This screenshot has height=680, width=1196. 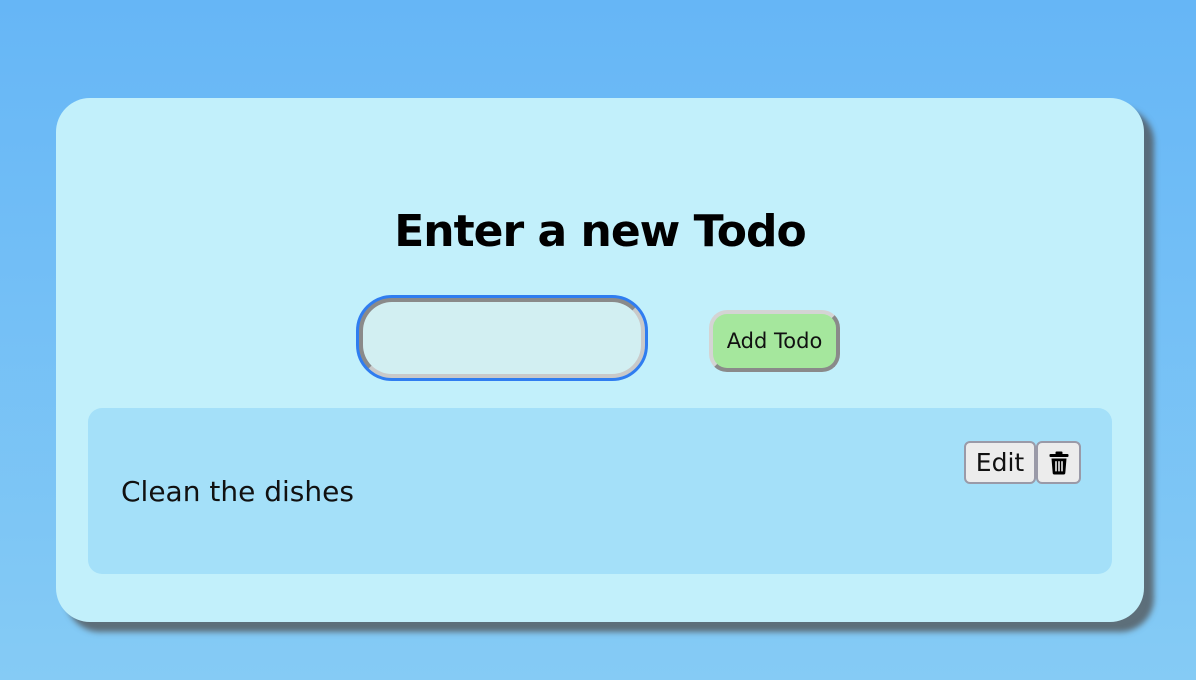 I want to click on trash-icon, so click(x=1059, y=463).